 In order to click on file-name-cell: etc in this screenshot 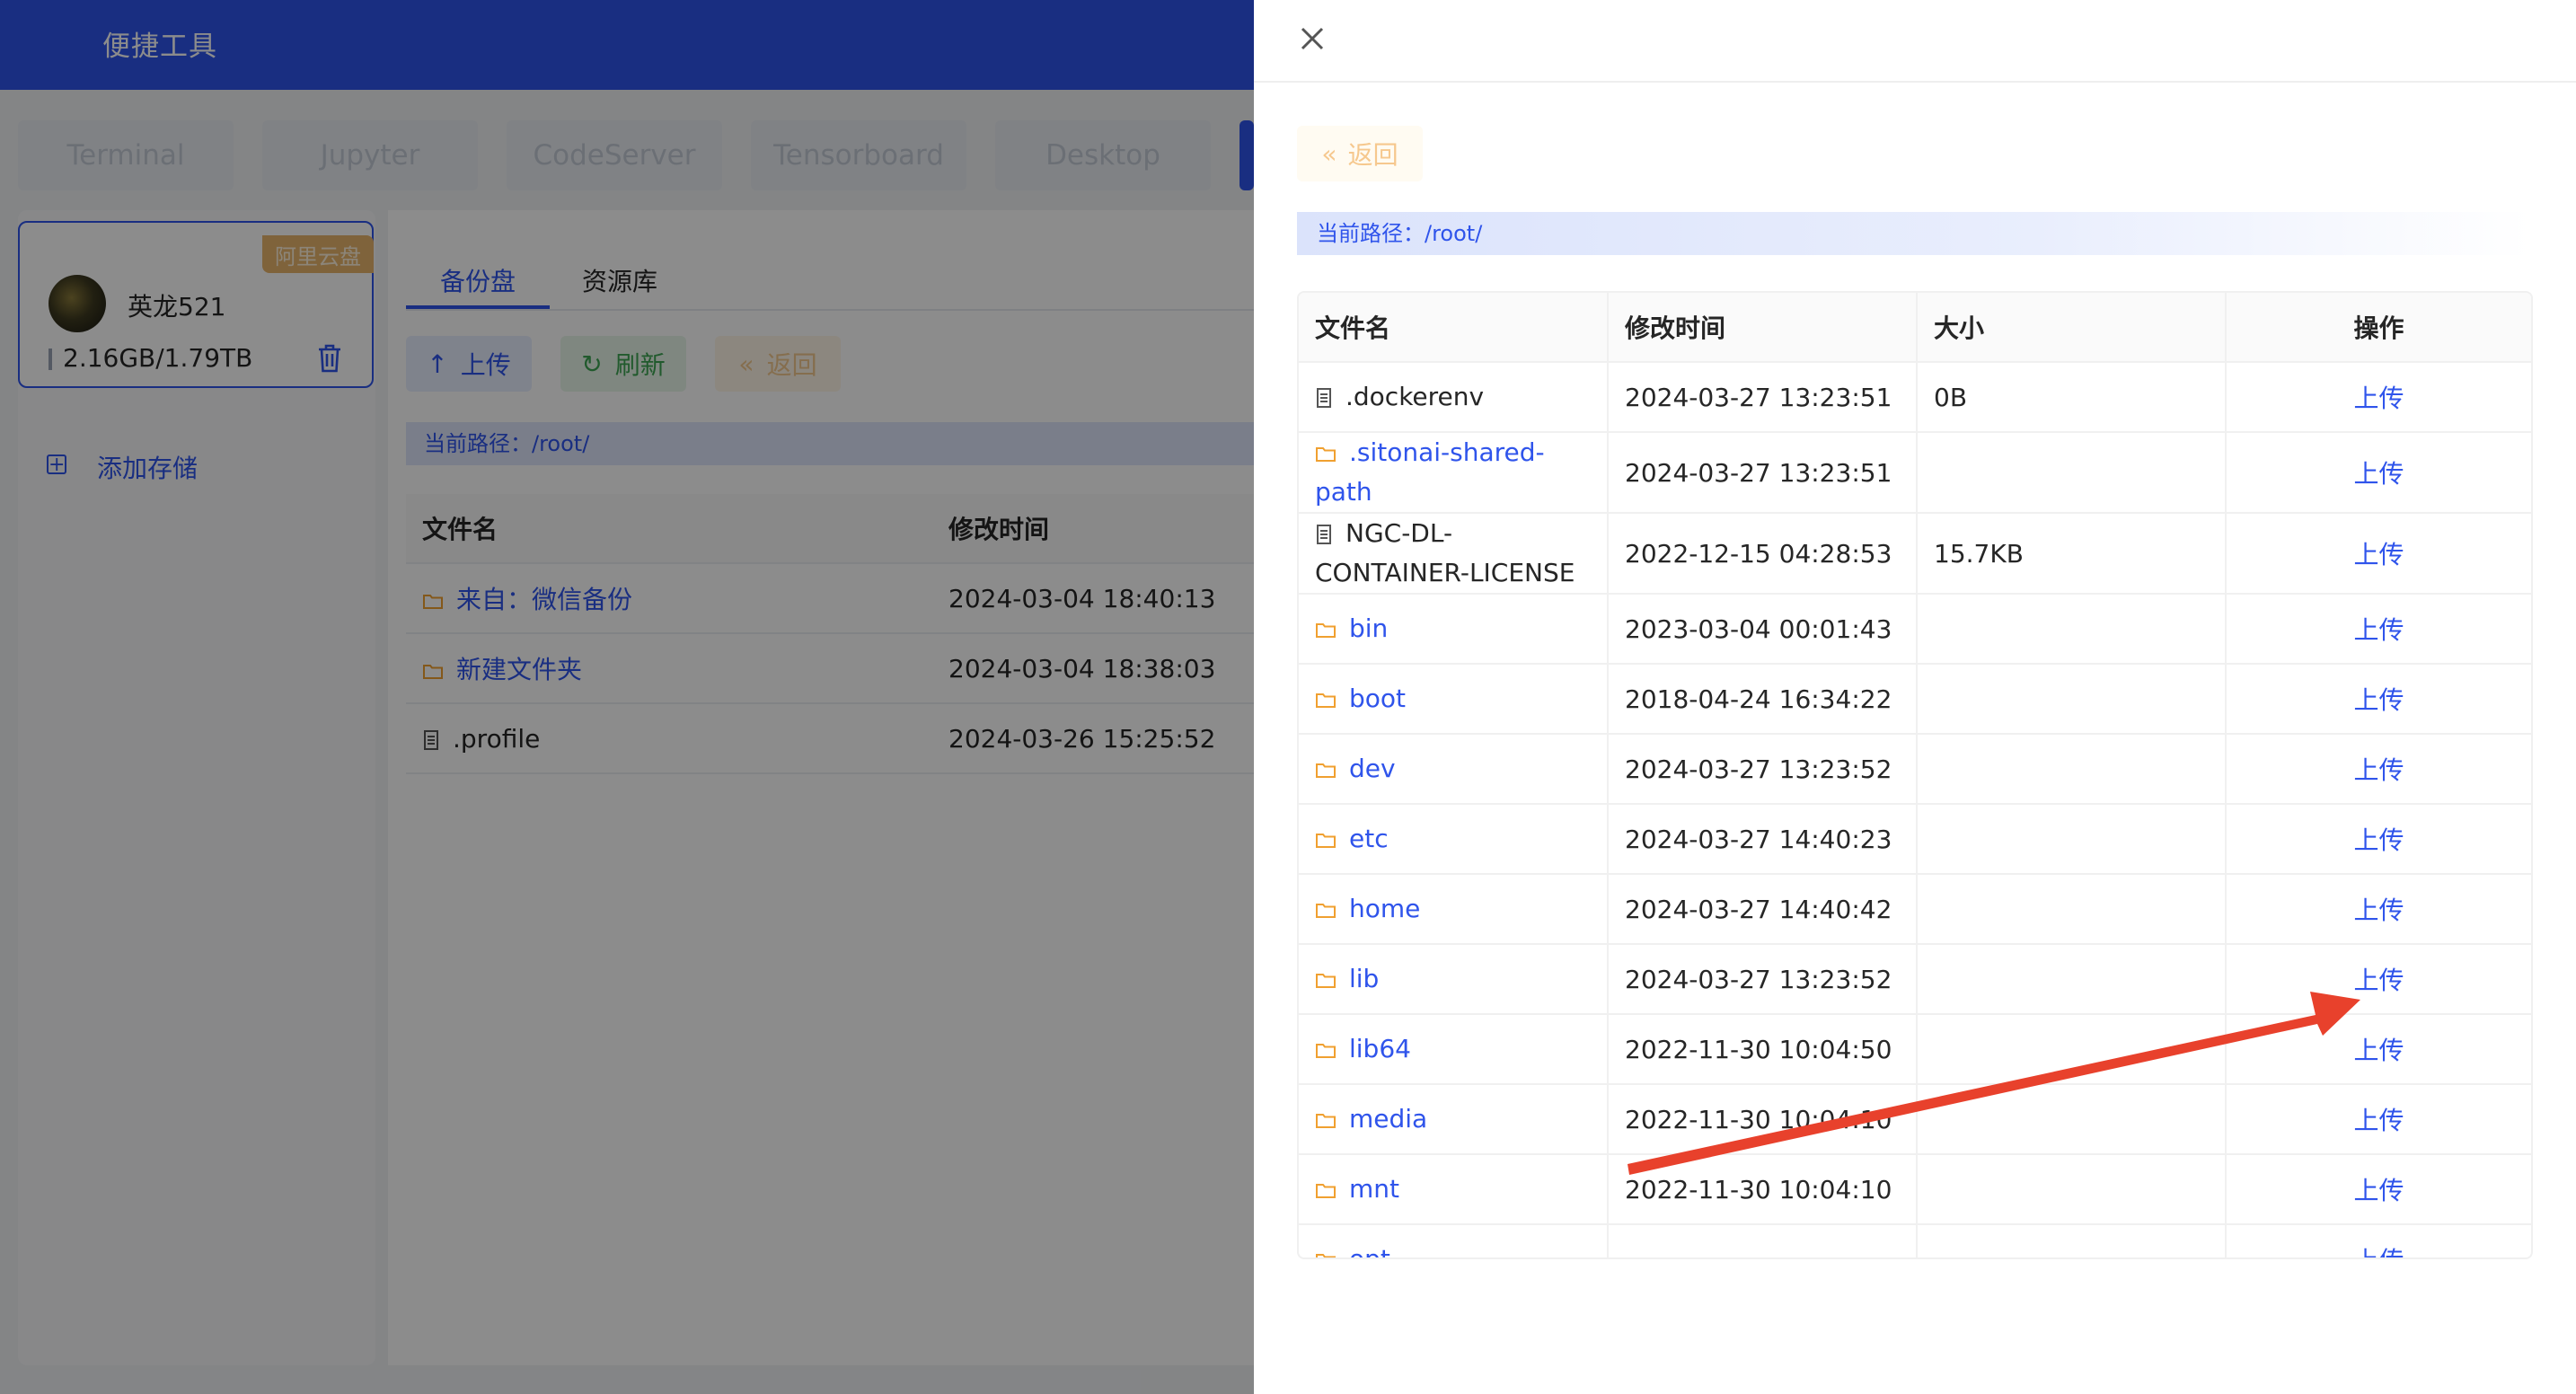, I will do `click(1454, 839)`.